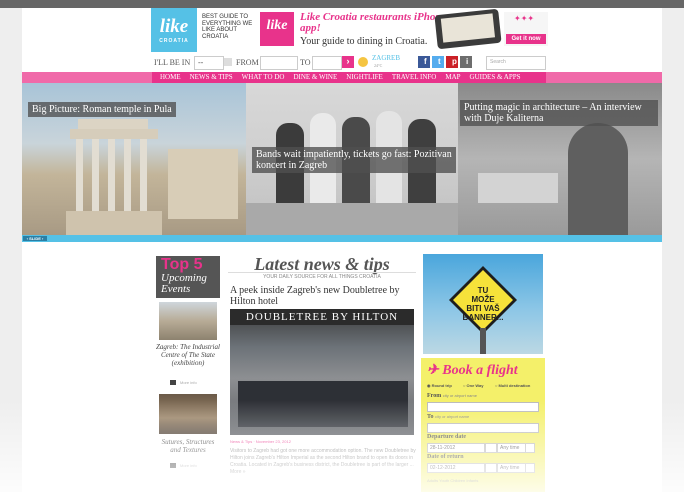 Image resolution: width=684 pixels, height=492 pixels. What do you see at coordinates (445, 457) in the screenshot?
I see `return-label: Date of return` at bounding box center [445, 457].